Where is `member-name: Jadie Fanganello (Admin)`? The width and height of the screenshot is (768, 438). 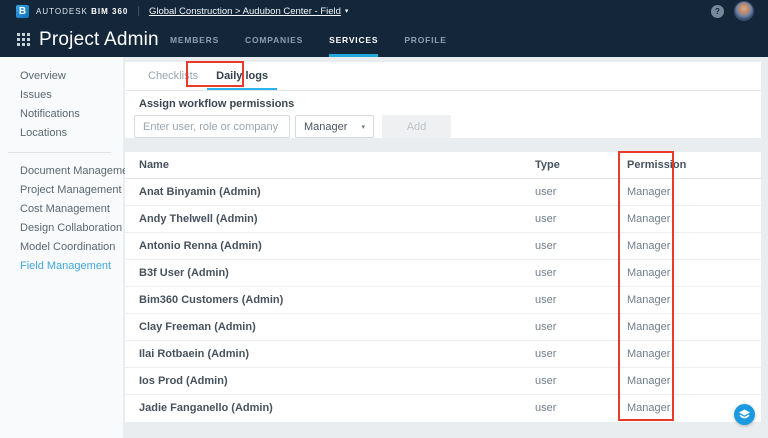 member-name: Jadie Fanganello (Admin) is located at coordinates (206, 408).